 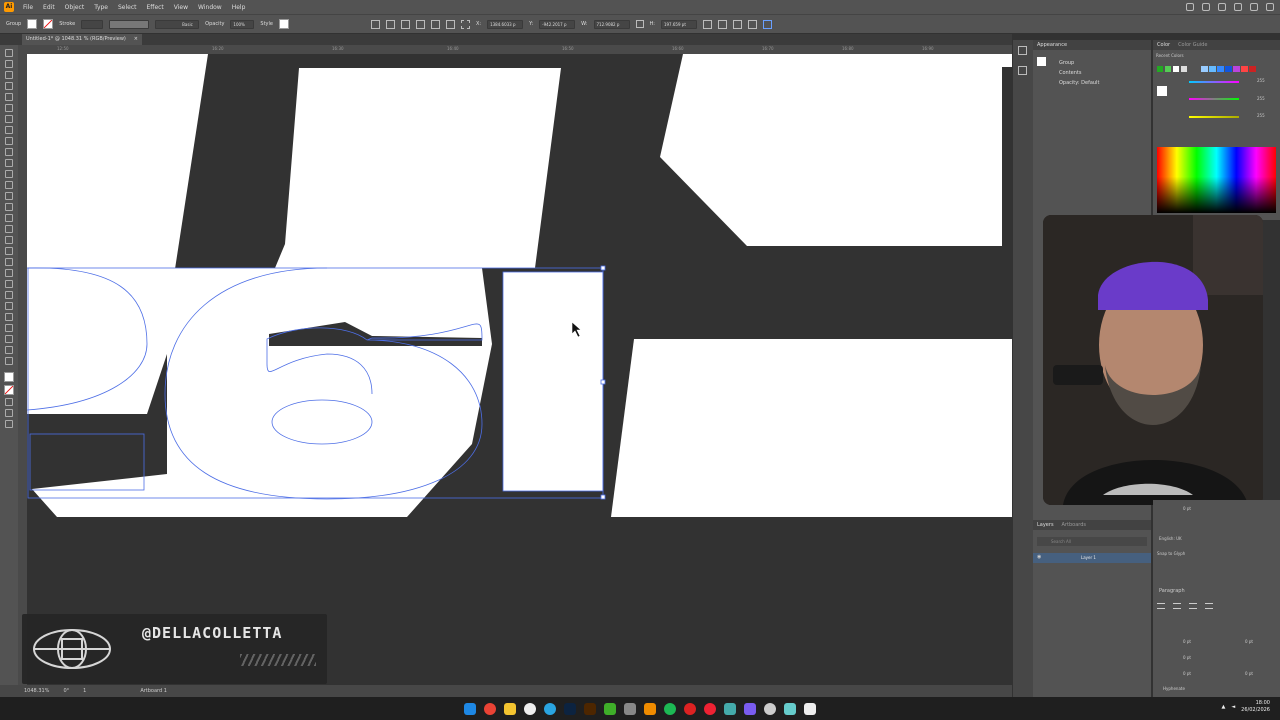 What do you see at coordinates (9, 119) in the screenshot?
I see `type-tool-icon` at bounding box center [9, 119].